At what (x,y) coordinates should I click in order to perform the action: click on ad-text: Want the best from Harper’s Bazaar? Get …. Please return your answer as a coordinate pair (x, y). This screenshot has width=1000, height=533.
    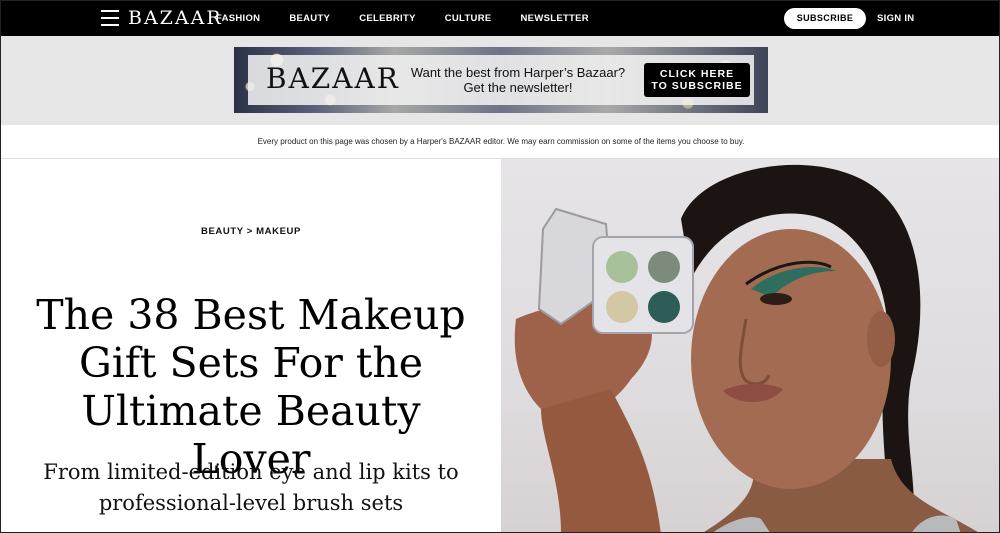
    Looking at the image, I should click on (518, 80).